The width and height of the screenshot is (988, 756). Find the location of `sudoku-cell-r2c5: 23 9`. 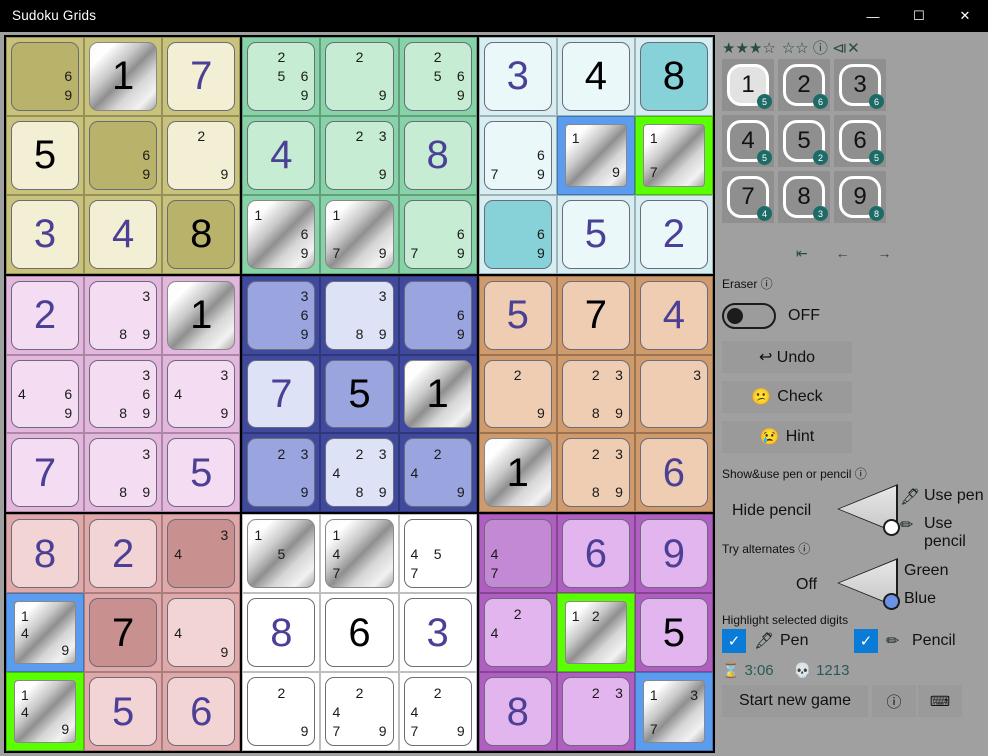

sudoku-cell-r2c5: 23 9 is located at coordinates (359, 155).